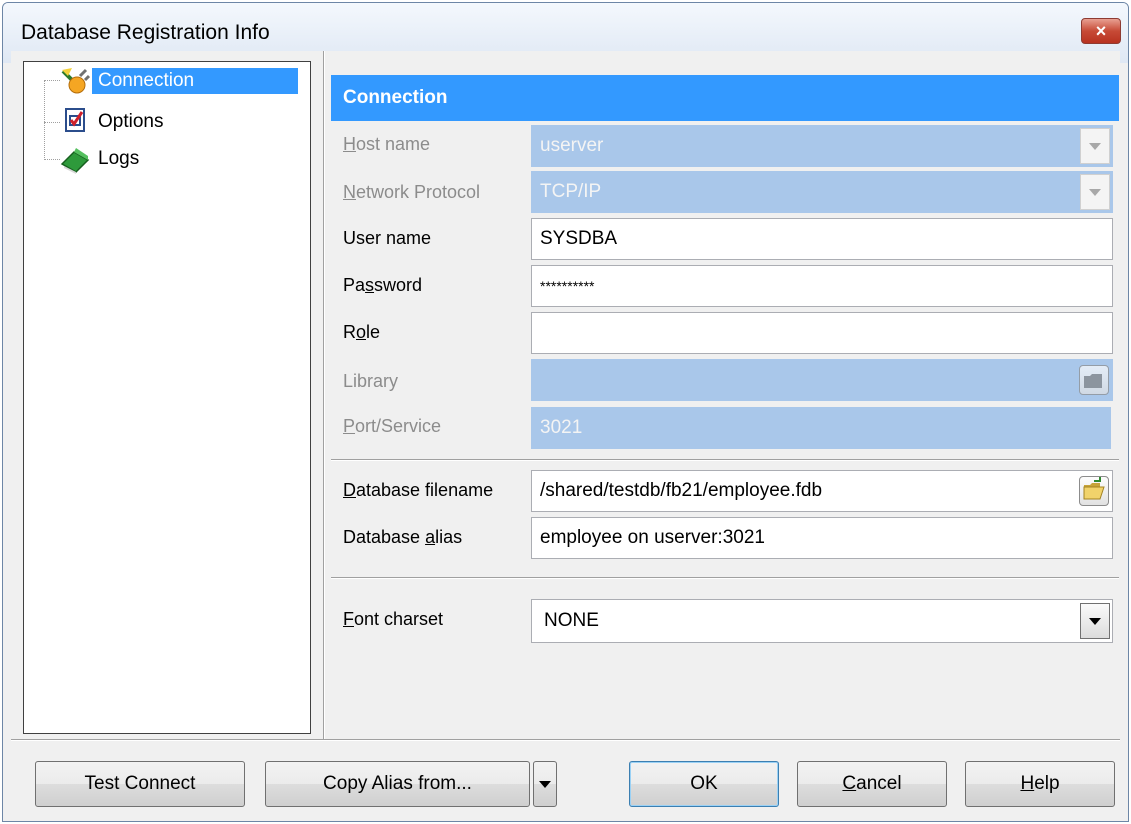  I want to click on tree-item-options: Options, so click(184, 122).